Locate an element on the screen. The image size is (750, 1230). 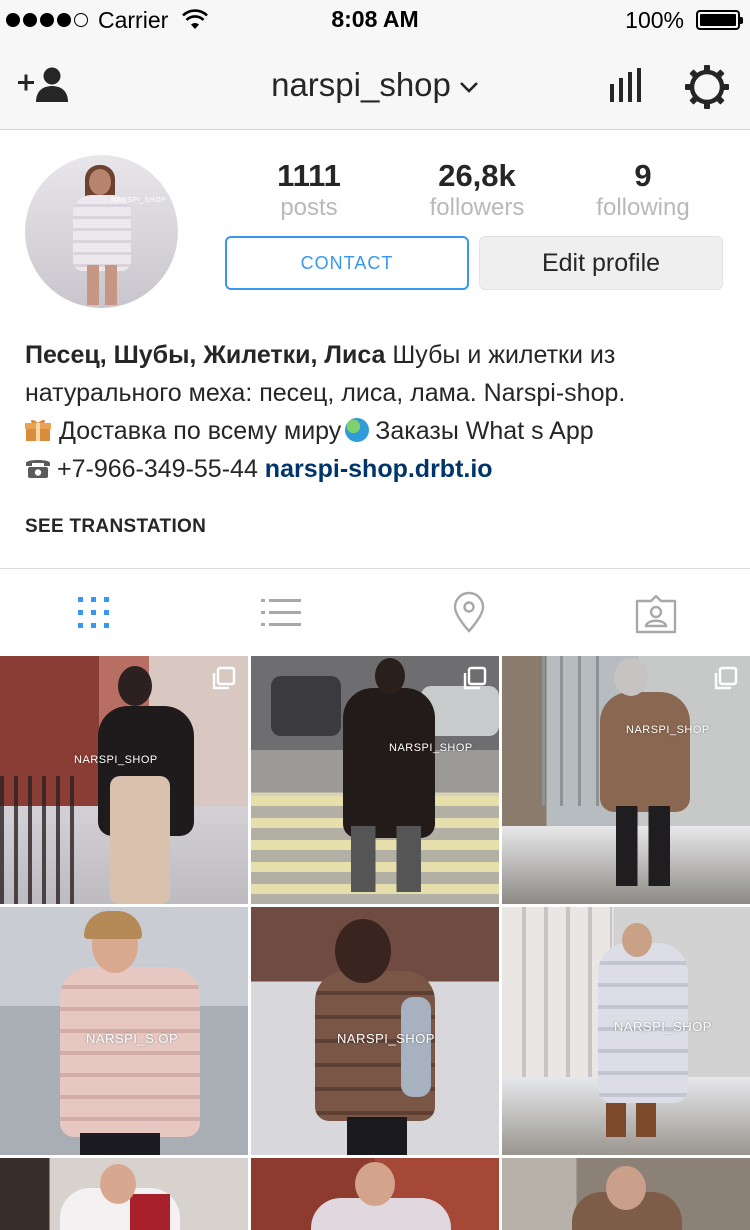
status-right: 100% is located at coordinates (684, 20).